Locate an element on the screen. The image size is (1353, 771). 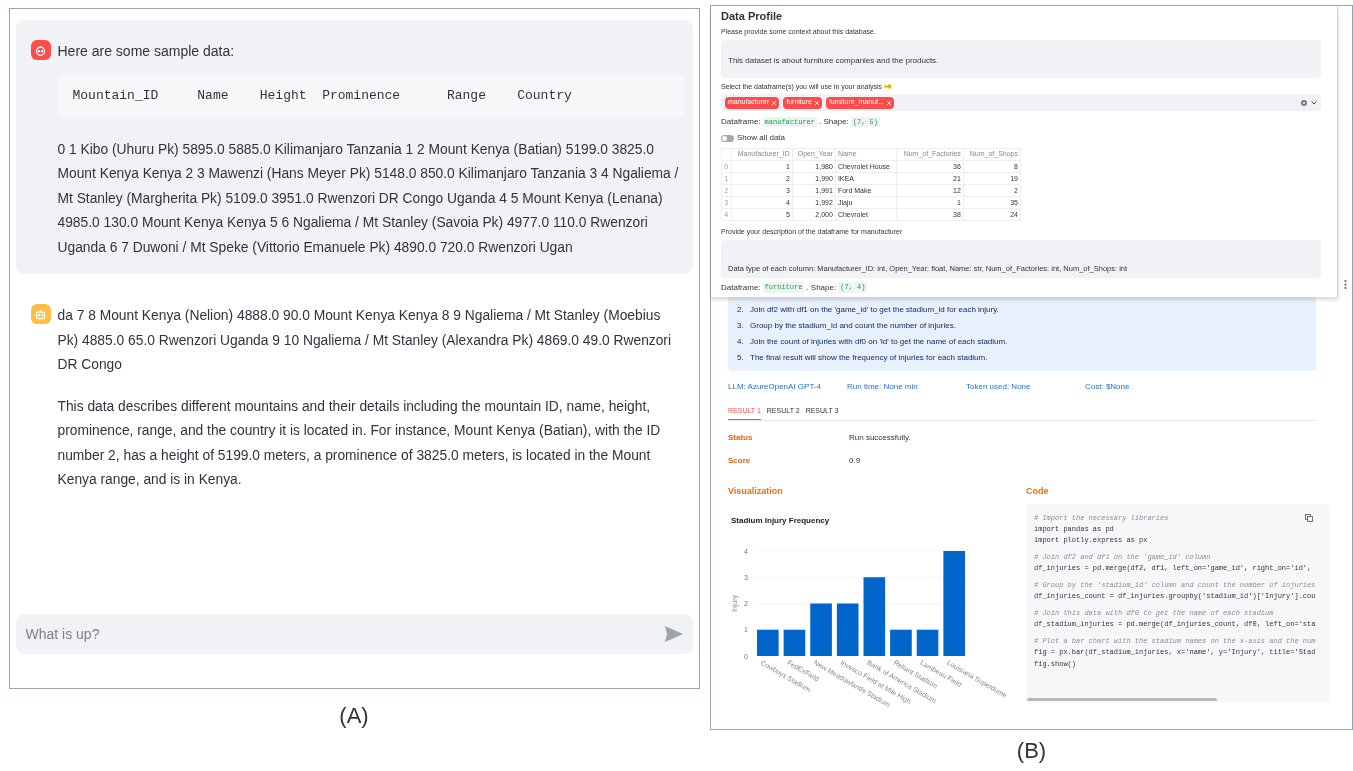
field-value: Run successfully. is located at coordinates (880, 438).